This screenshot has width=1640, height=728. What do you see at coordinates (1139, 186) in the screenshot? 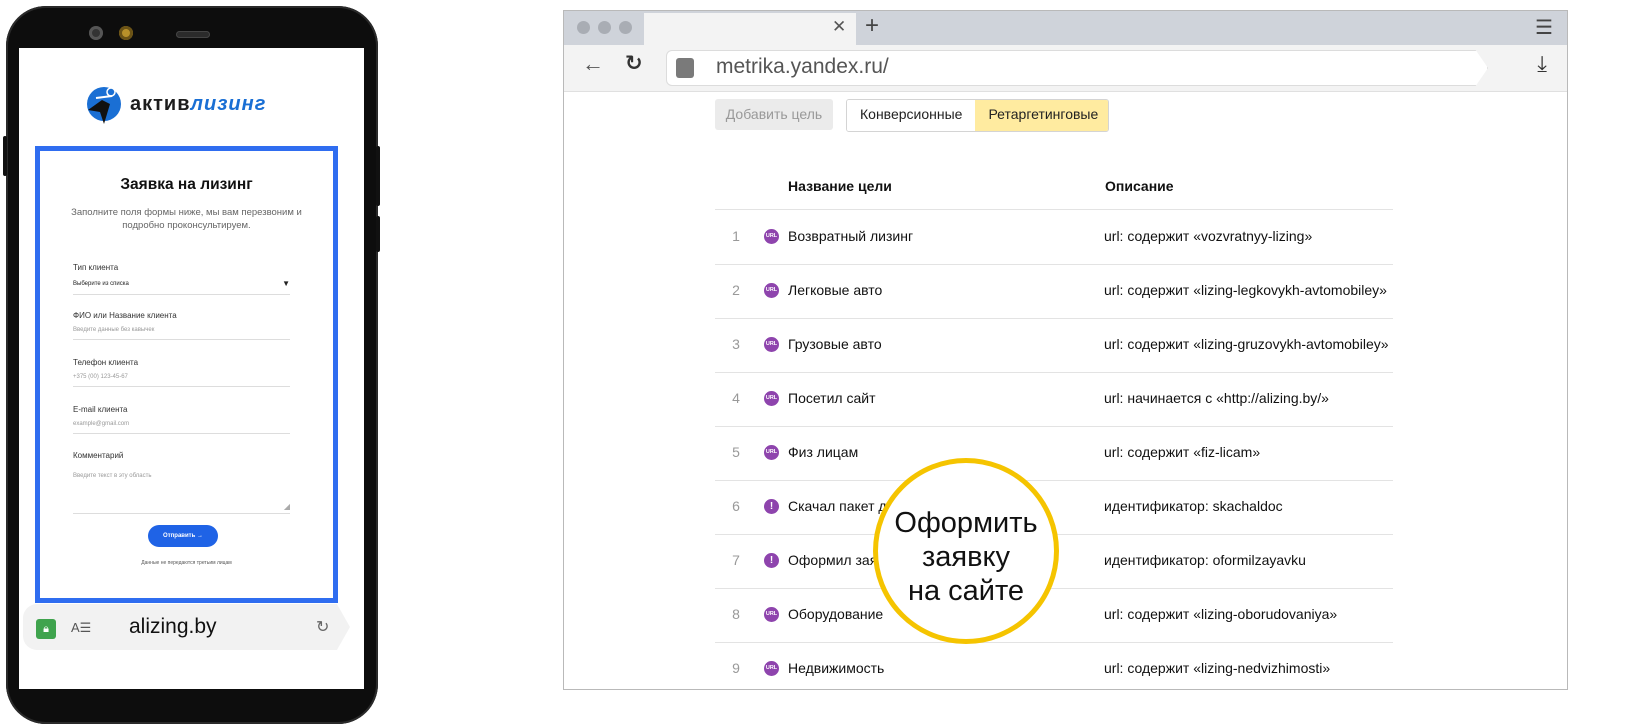
I see `column-header-description: Описание` at bounding box center [1139, 186].